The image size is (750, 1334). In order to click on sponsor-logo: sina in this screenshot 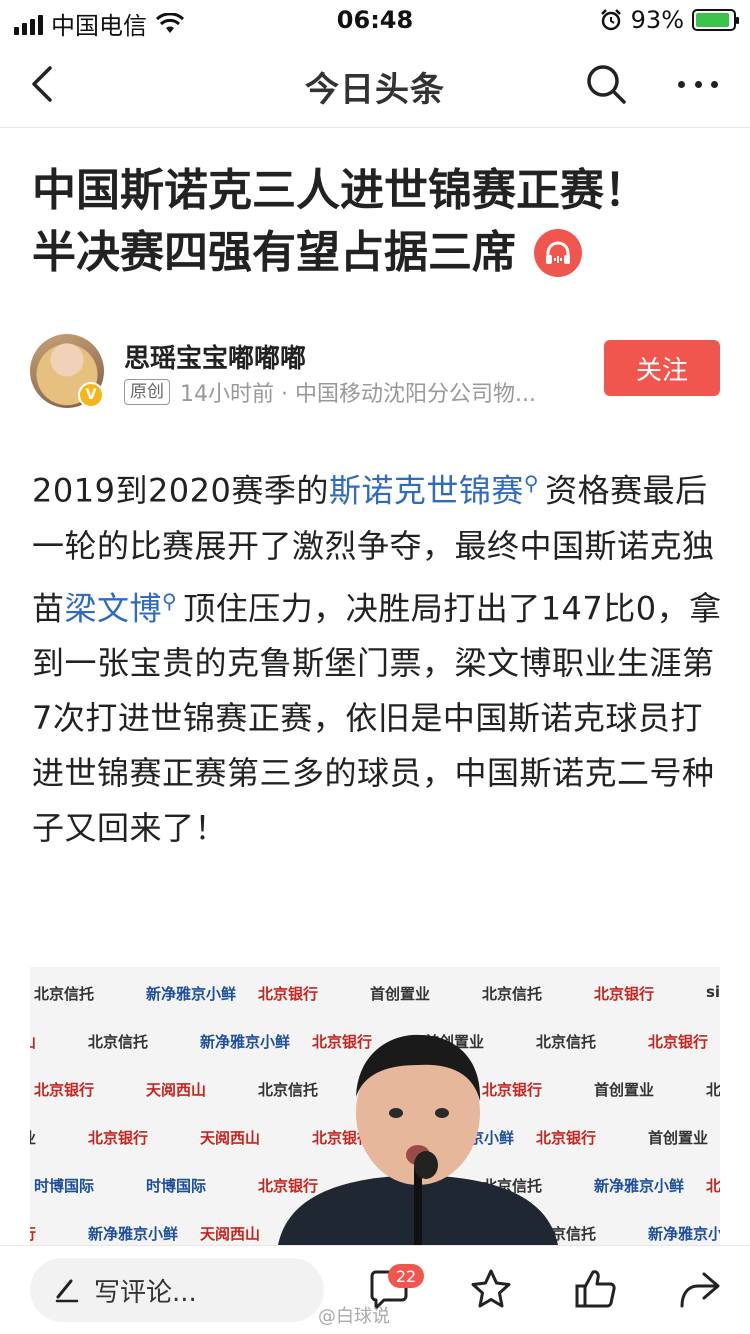, I will do `click(713, 992)`.